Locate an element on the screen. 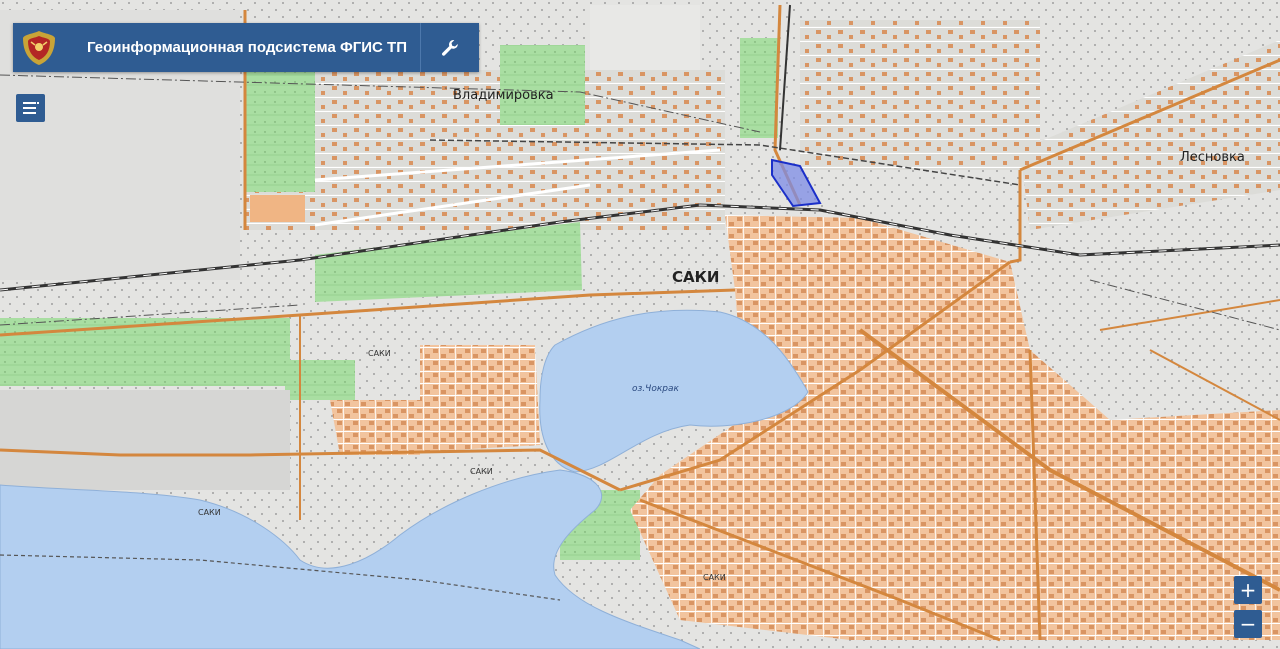 Image resolution: width=1280 pixels, height=649 pixels. lake-label: оз.Чокрак is located at coordinates (655, 389).